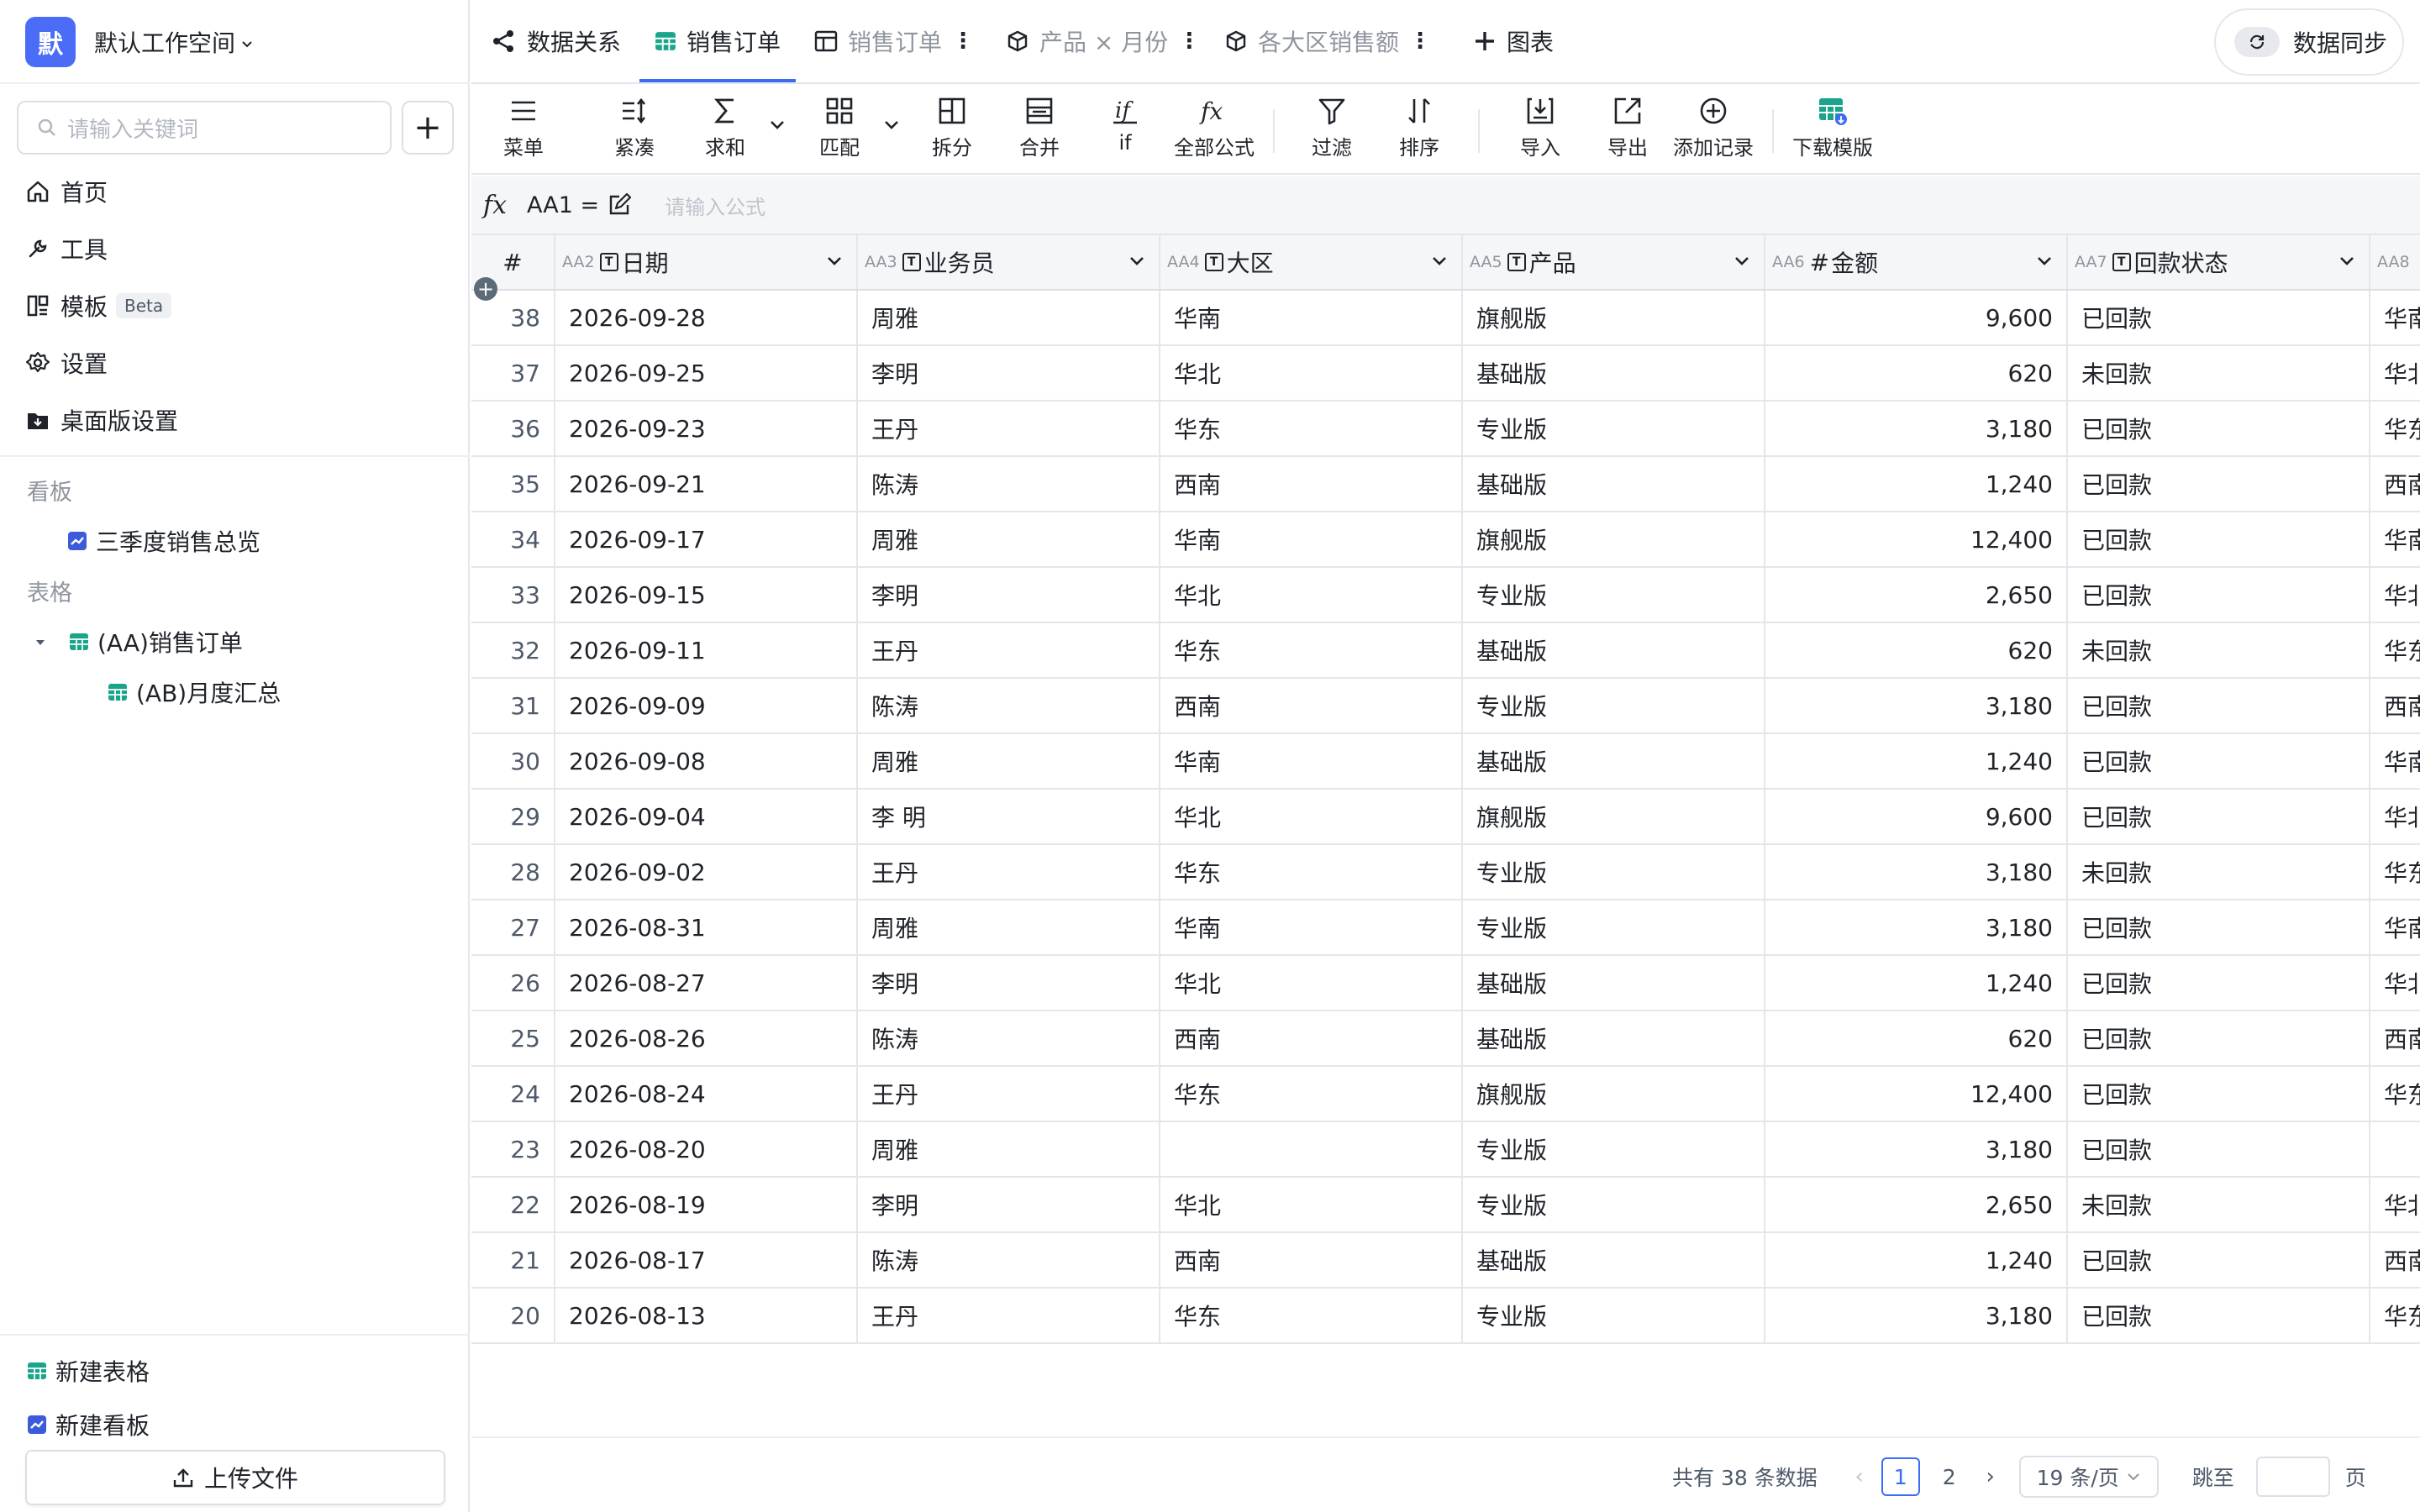  What do you see at coordinates (894, 41) in the screenshot?
I see `tab-sales-orders-view: 销售订单 ⋮` at bounding box center [894, 41].